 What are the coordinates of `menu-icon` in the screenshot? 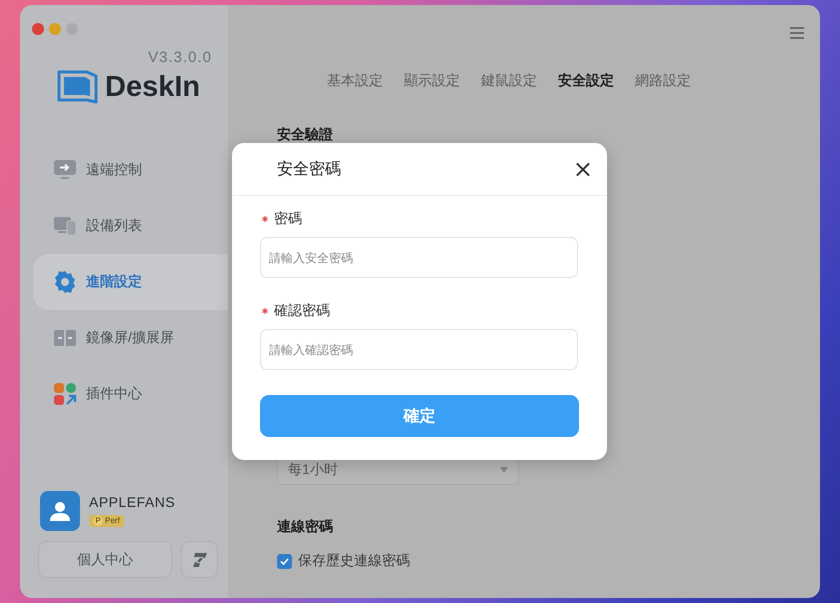 It's located at (797, 33).